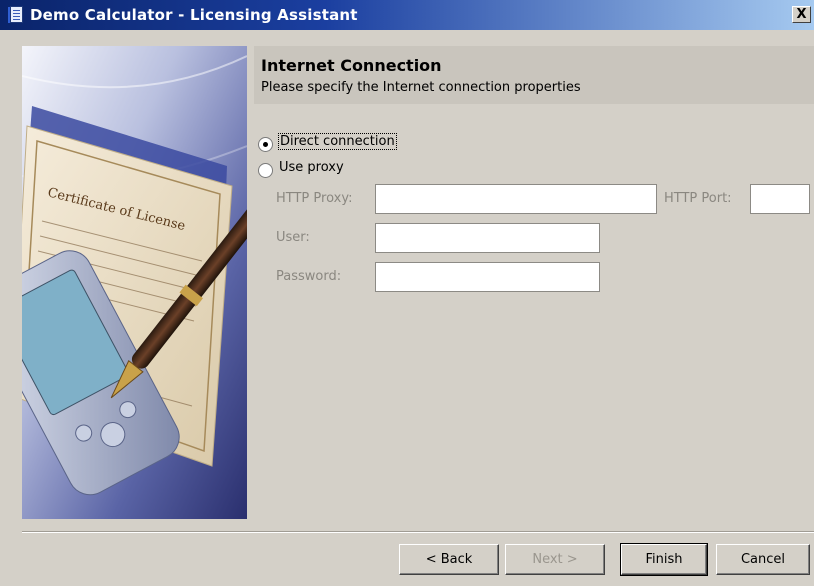 This screenshot has width=814, height=586. Describe the element at coordinates (265, 170) in the screenshot. I see `use-proxy-radio` at that location.